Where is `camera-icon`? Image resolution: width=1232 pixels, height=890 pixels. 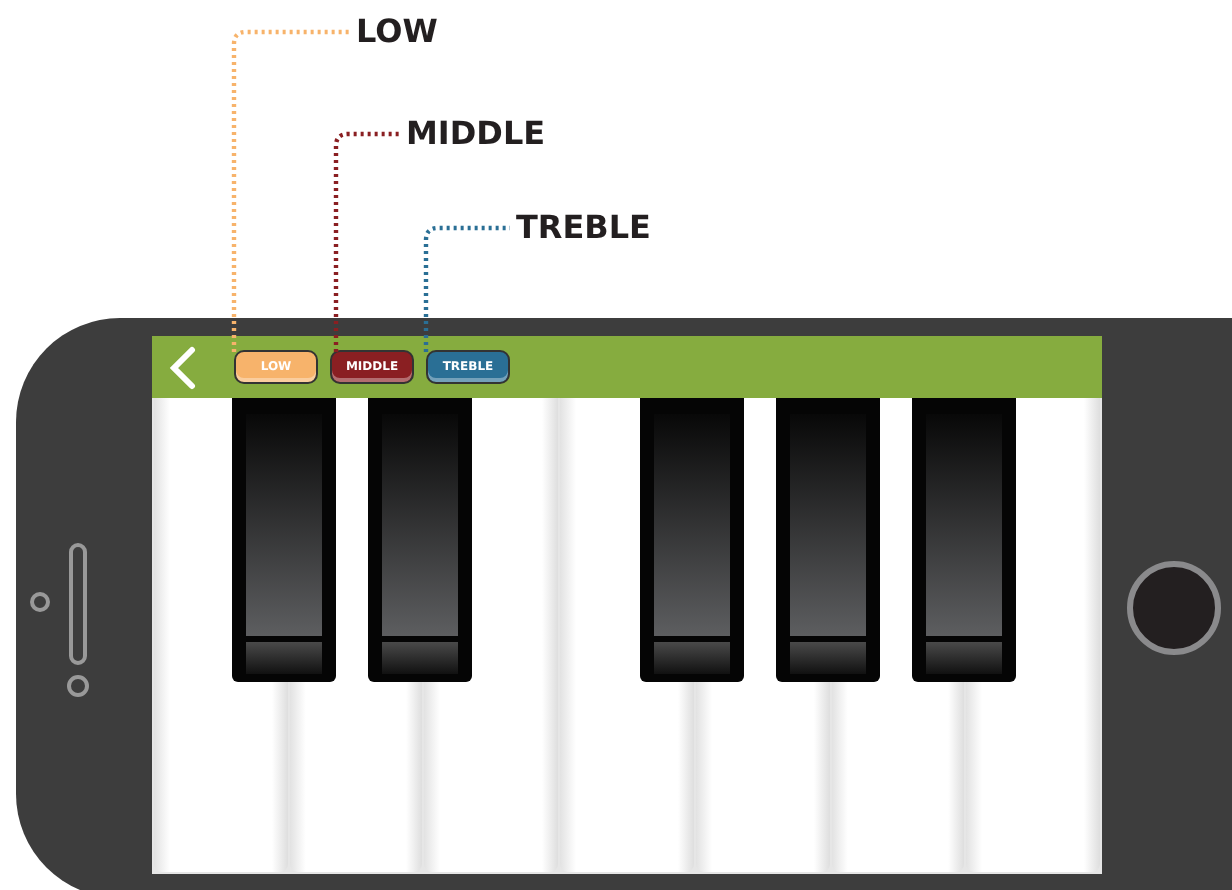
camera-icon is located at coordinates (40, 602).